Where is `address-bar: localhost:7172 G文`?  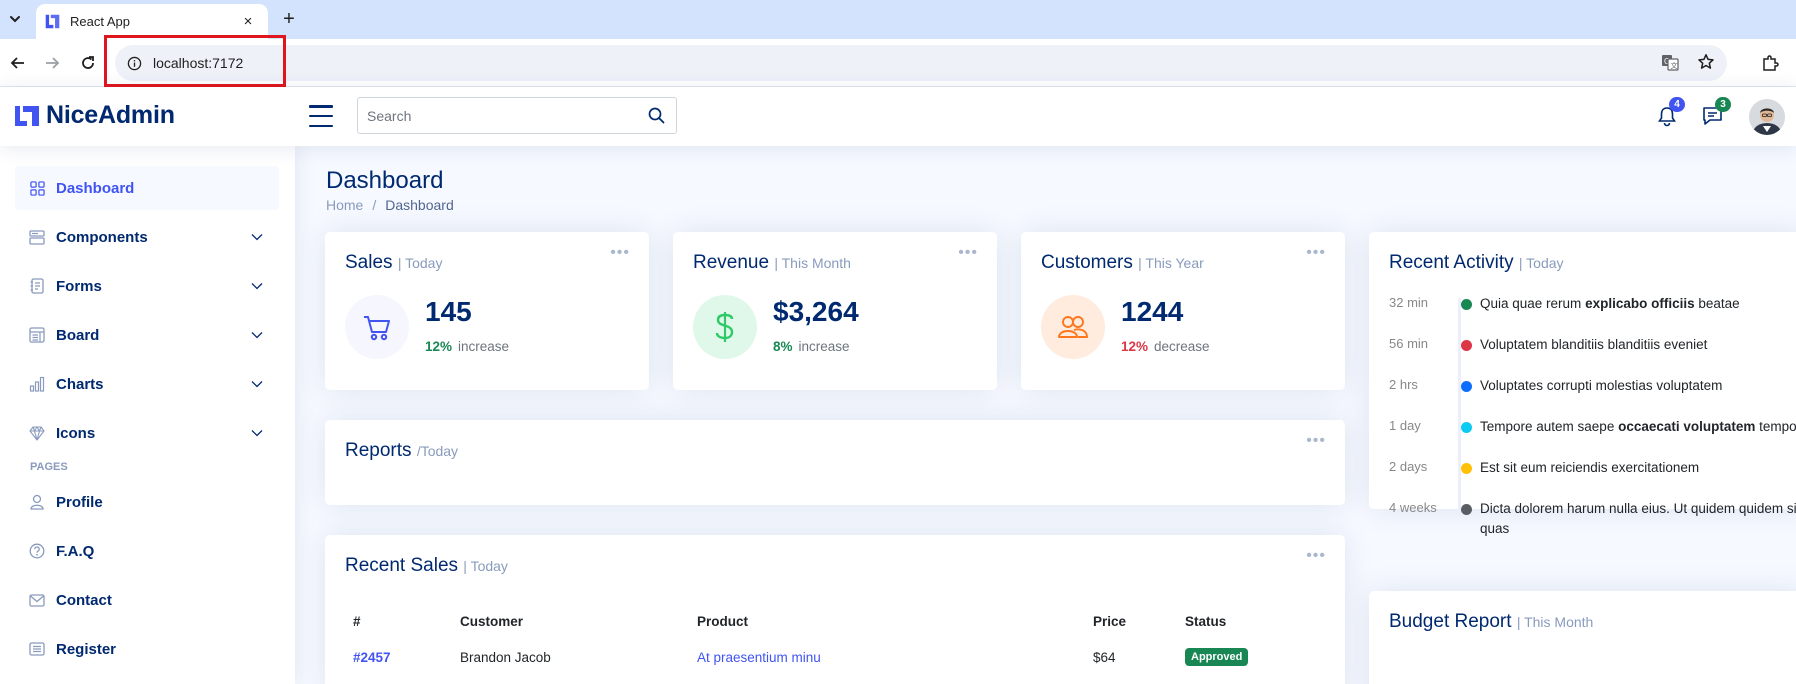 address-bar: localhost:7172 G文 is located at coordinates (921, 63).